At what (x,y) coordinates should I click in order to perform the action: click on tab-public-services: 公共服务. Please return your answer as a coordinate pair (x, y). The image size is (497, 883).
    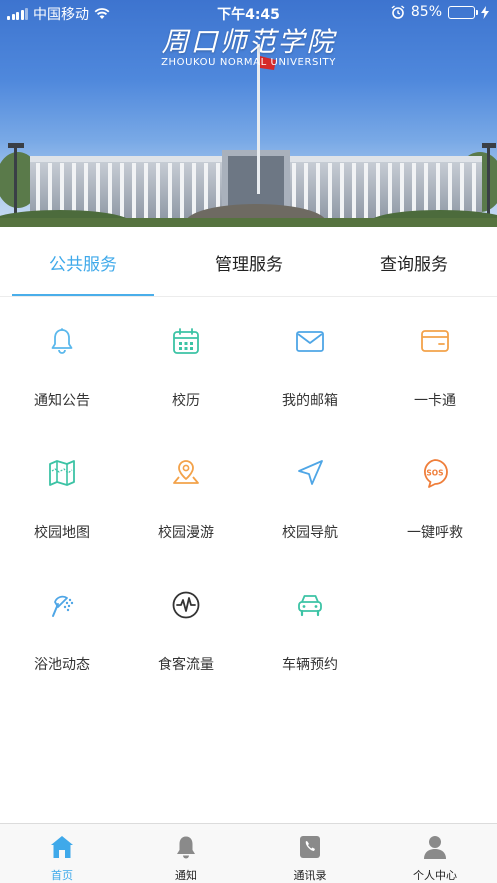
    Looking at the image, I should click on (83, 262).